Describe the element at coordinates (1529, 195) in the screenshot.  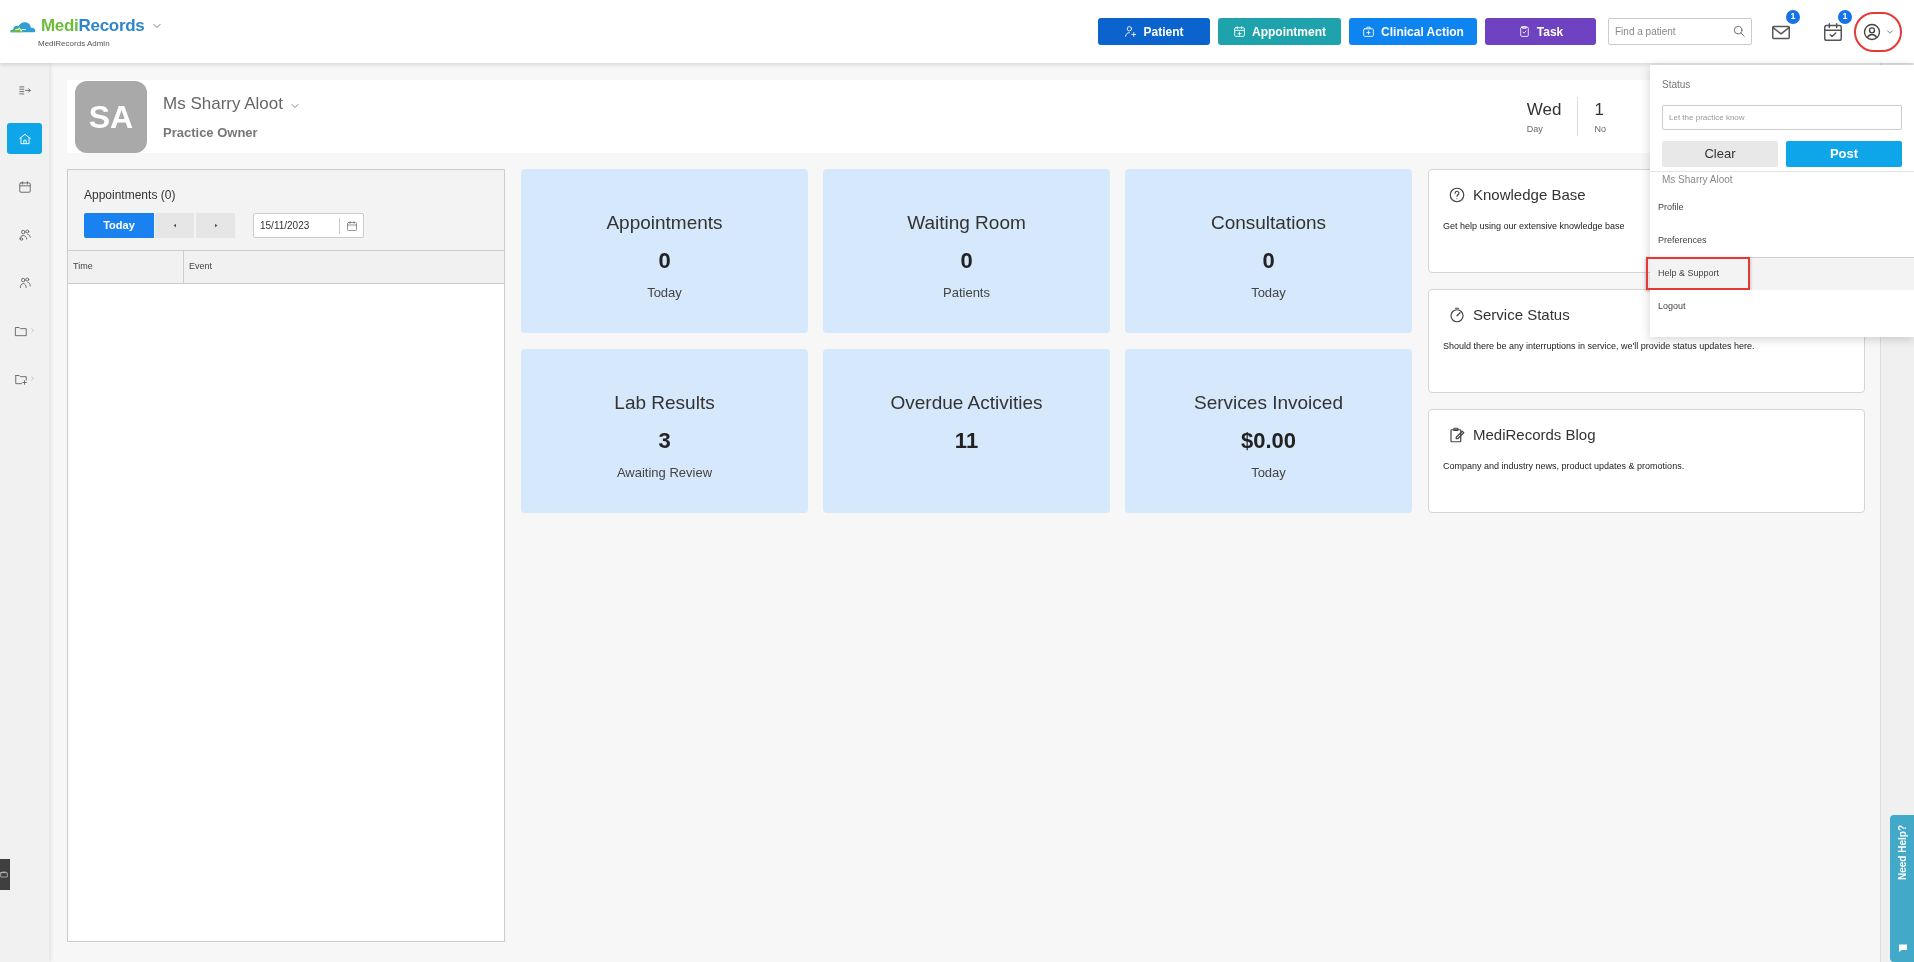
I see `card-title: Knowledge Base` at that location.